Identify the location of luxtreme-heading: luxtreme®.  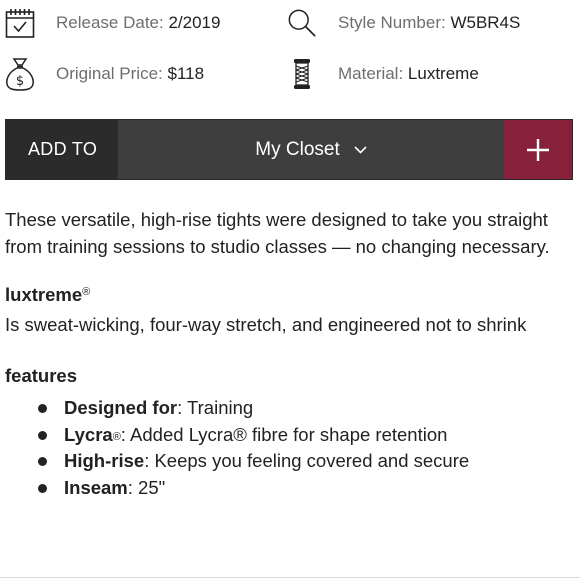
(47, 295).